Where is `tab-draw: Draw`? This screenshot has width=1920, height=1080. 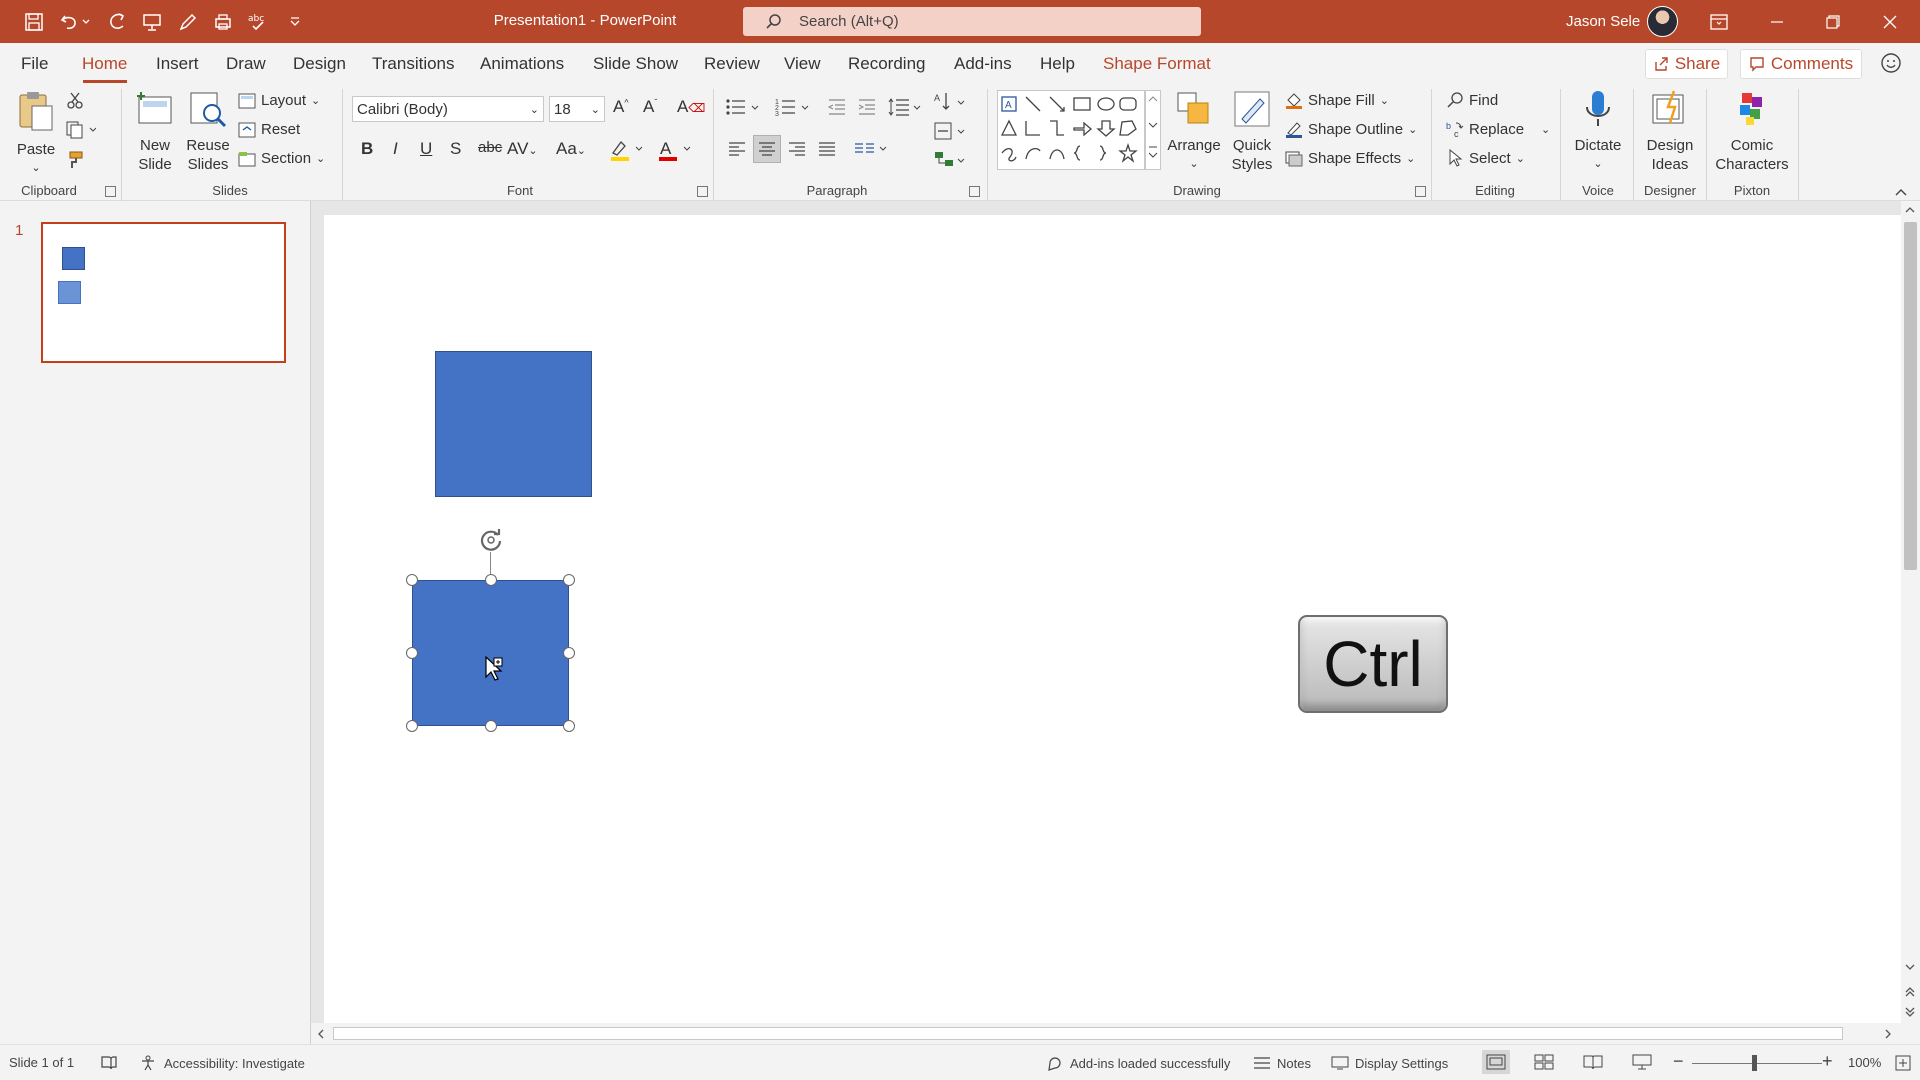
tab-draw: Draw is located at coordinates (246, 64).